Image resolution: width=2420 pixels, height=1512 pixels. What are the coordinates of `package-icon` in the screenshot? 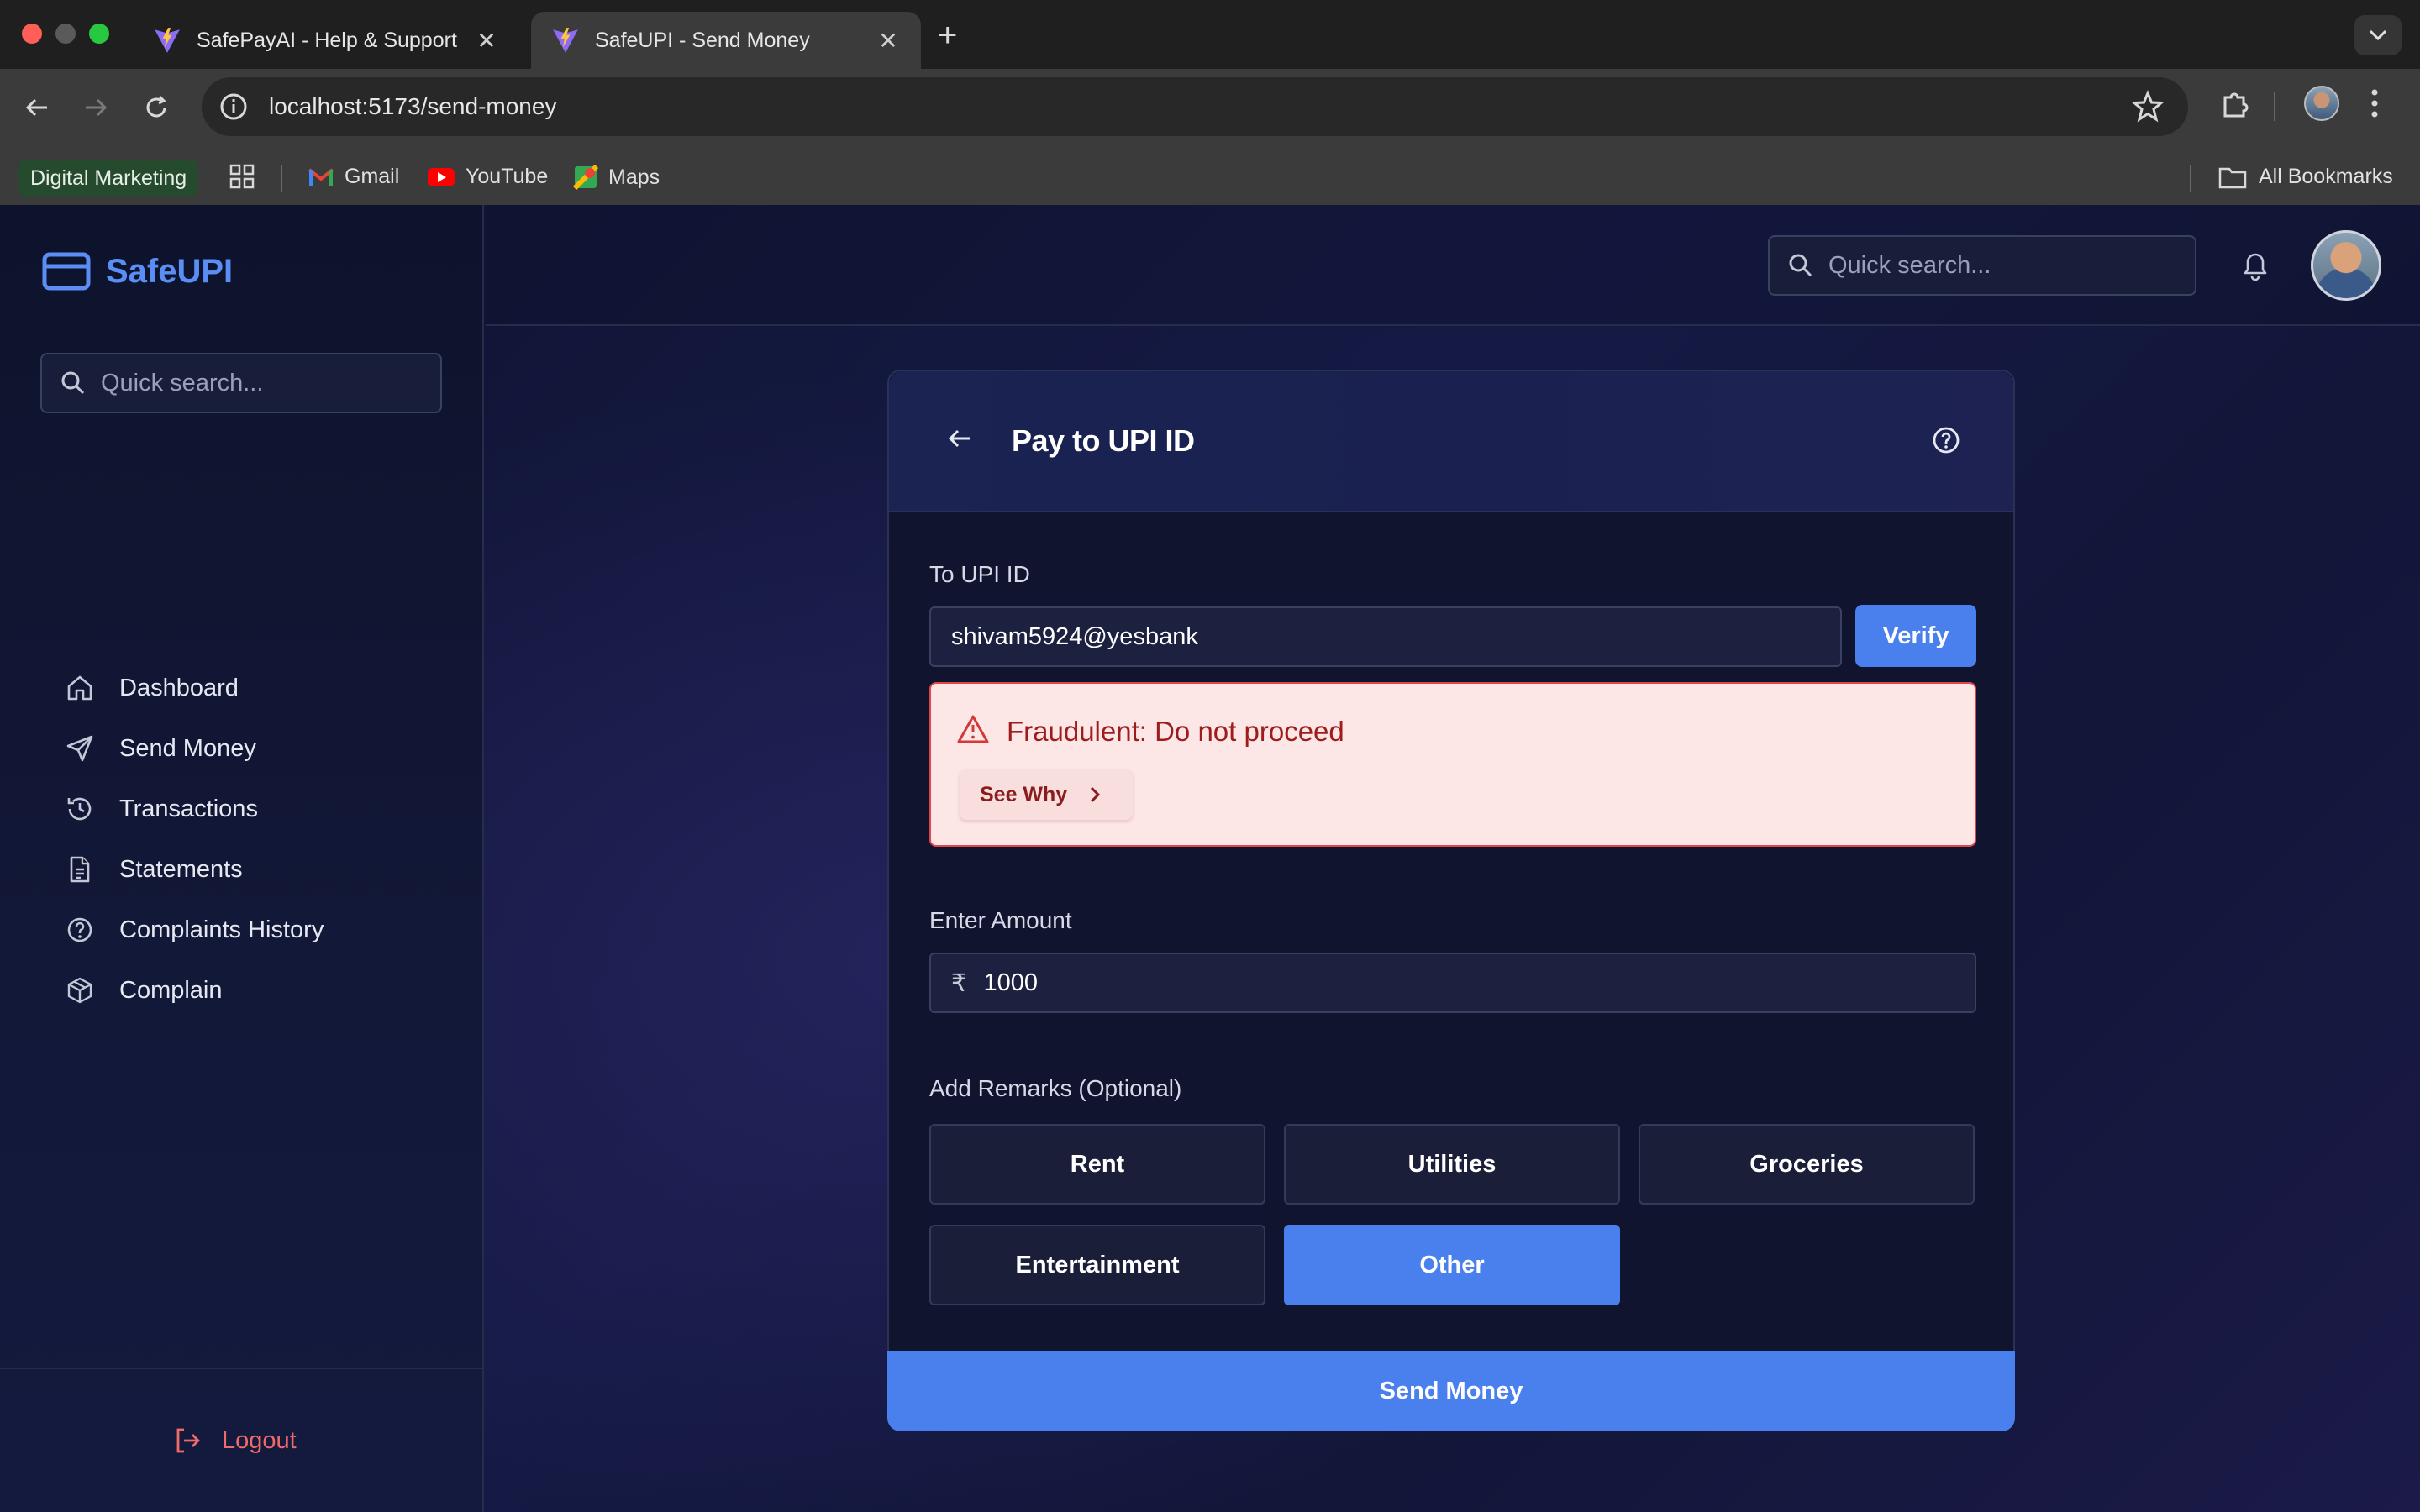 It's located at (79, 990).